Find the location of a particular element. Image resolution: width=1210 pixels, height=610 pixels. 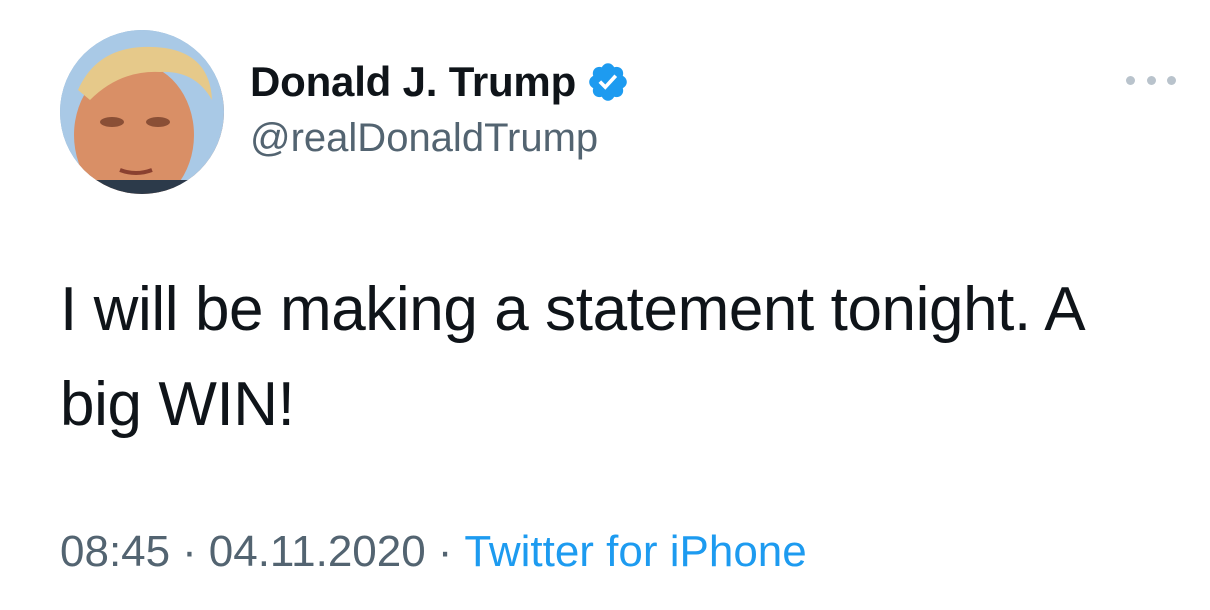

more-options-icon is located at coordinates (1151, 80).